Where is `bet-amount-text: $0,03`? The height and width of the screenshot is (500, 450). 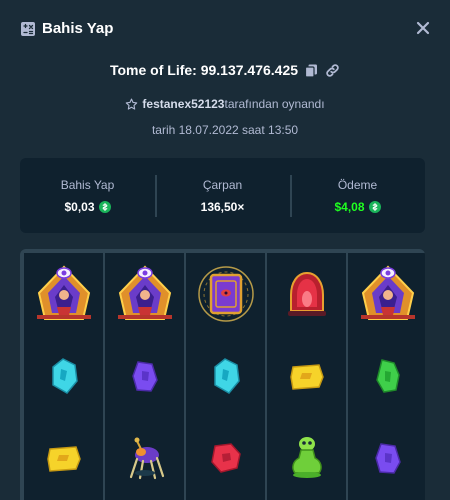 bet-amount-text: $0,03 is located at coordinates (79, 206).